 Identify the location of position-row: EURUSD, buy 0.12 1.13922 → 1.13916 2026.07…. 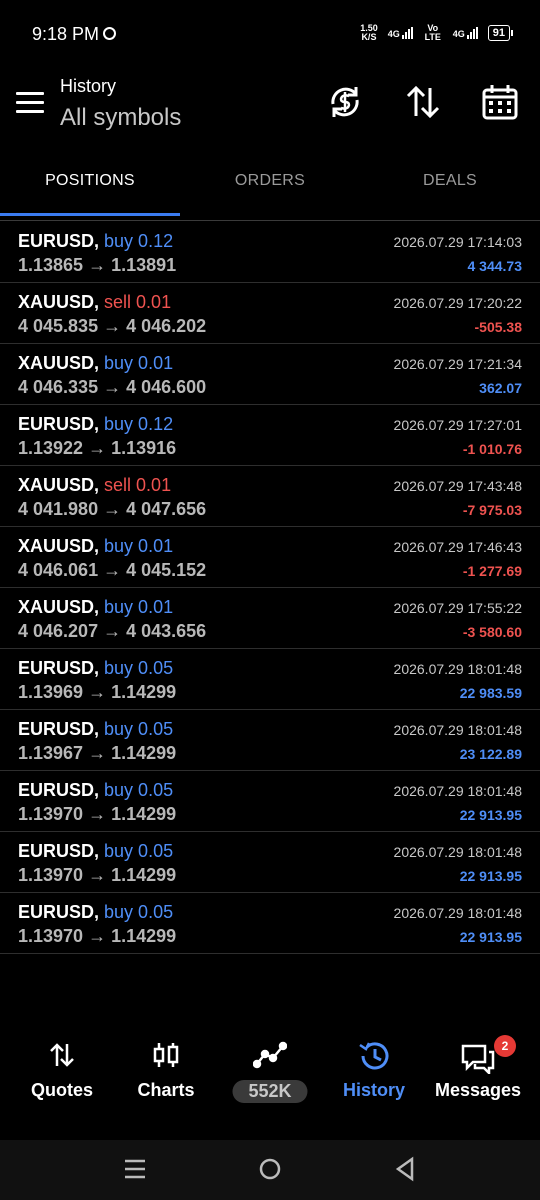
(270, 435).